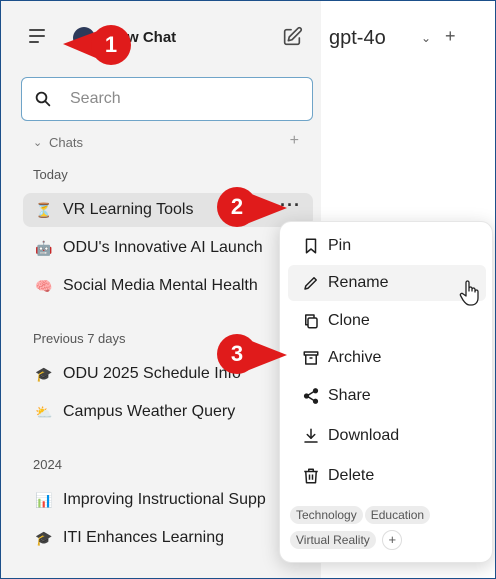  What do you see at coordinates (310, 283) in the screenshot?
I see `pencil-icon` at bounding box center [310, 283].